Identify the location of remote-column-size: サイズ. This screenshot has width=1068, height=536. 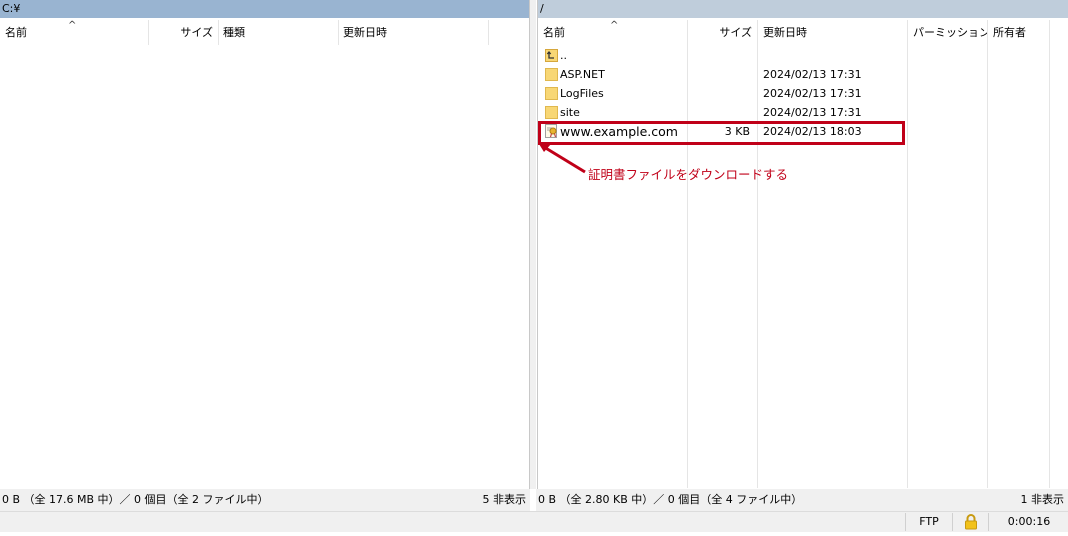
(722, 32).